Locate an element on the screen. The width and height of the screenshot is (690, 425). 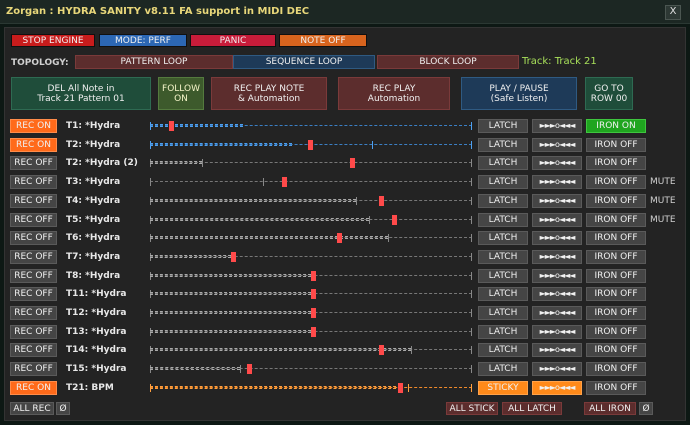
all-latch-button: ALL LATCH is located at coordinates (532, 408).